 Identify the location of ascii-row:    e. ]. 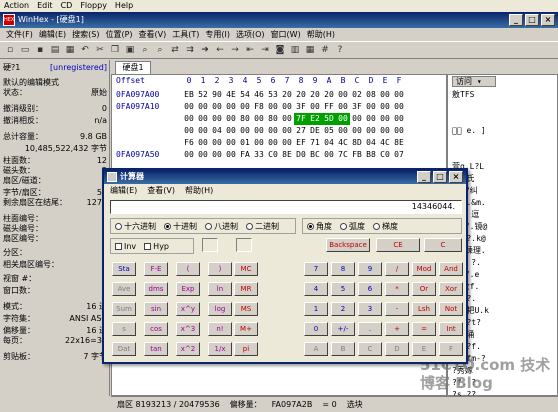
(504, 131).